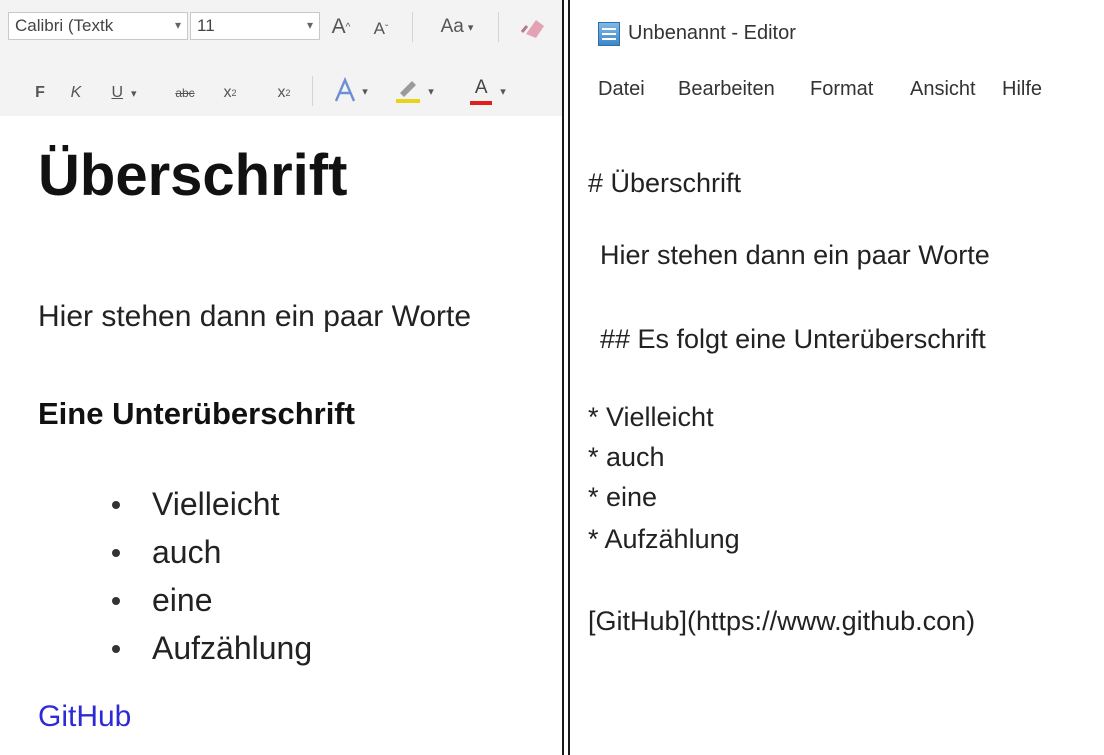  Describe the element at coordinates (196, 413) in the screenshot. I see `heading-2: Eine Unterüberschrift` at that location.